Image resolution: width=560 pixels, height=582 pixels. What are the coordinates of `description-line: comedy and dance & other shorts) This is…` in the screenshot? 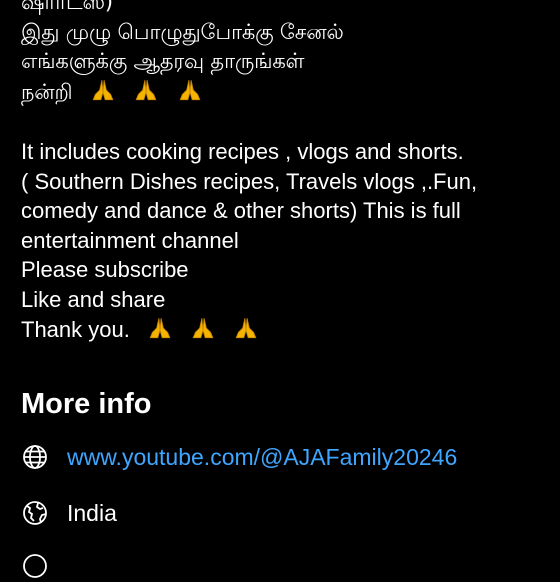 It's located at (241, 211).